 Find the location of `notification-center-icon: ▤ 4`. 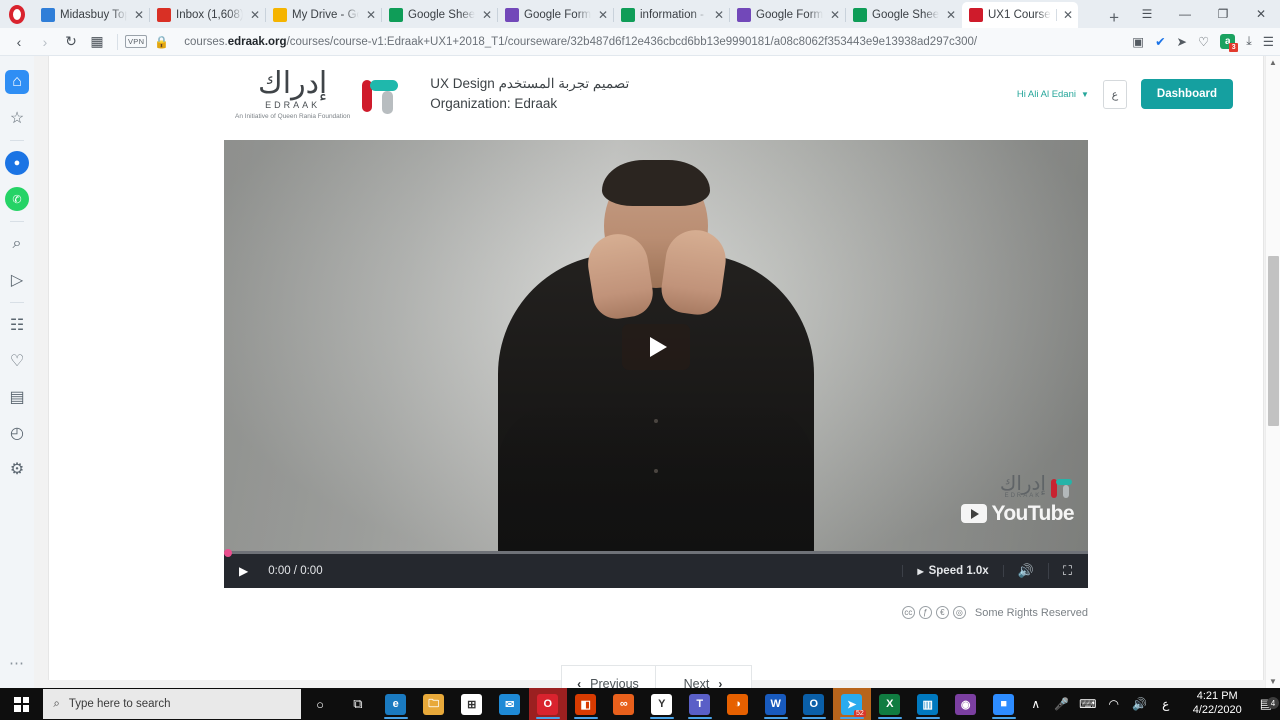

notification-center-icon: ▤ 4 is located at coordinates (1266, 704).